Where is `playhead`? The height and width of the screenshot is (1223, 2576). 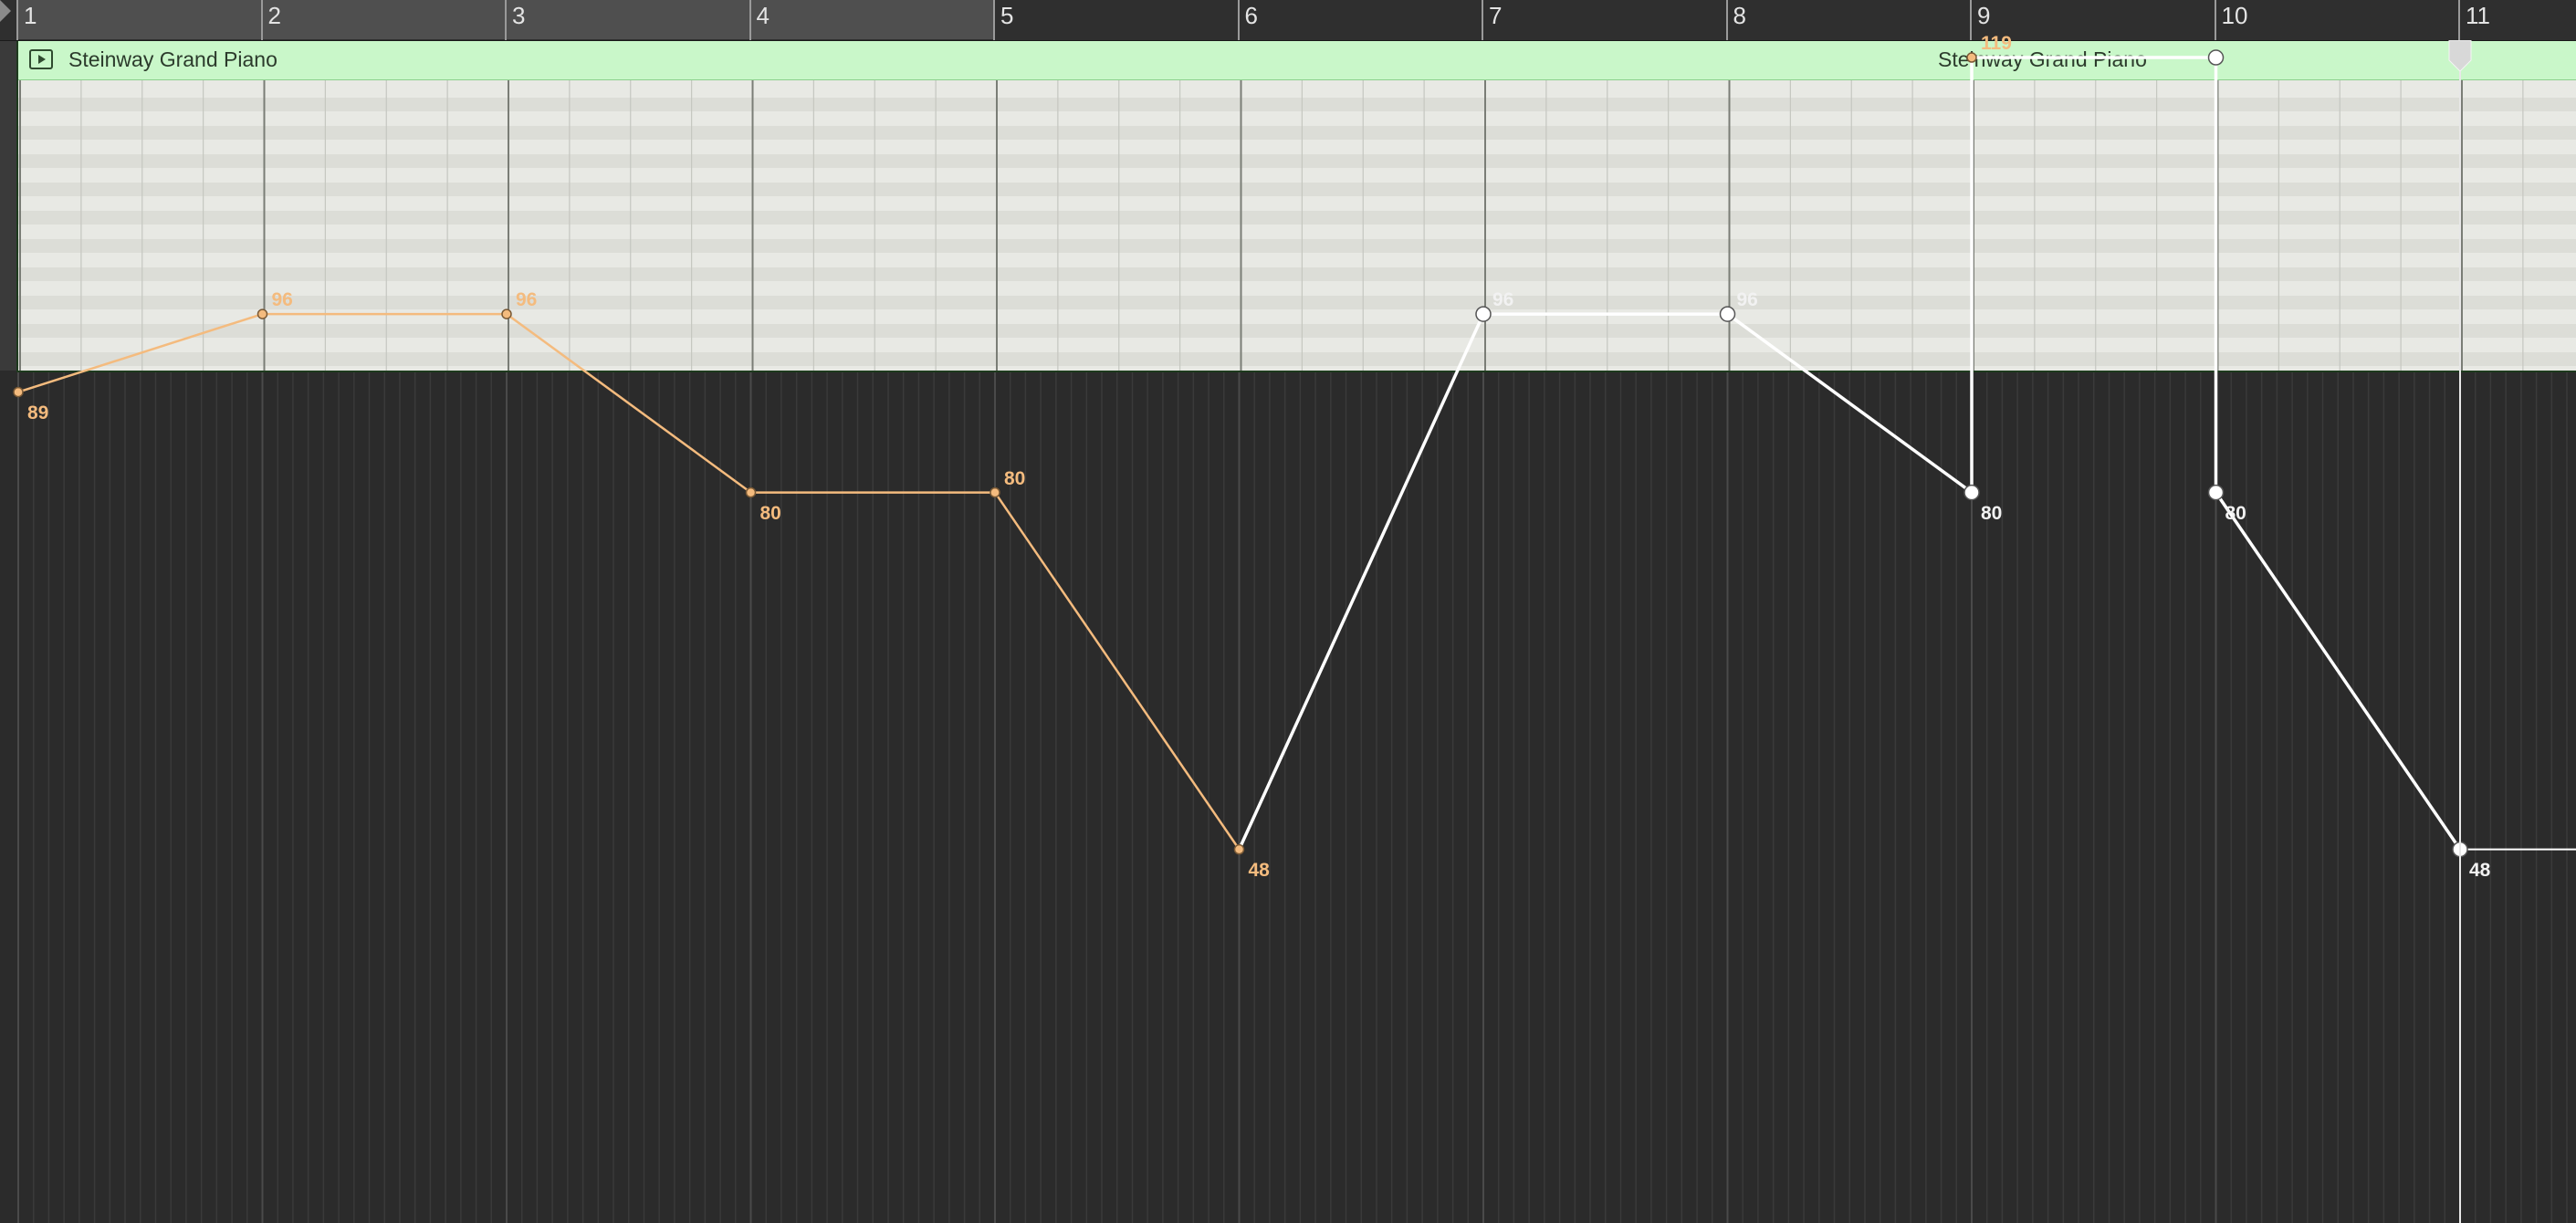
playhead is located at coordinates (2460, 631).